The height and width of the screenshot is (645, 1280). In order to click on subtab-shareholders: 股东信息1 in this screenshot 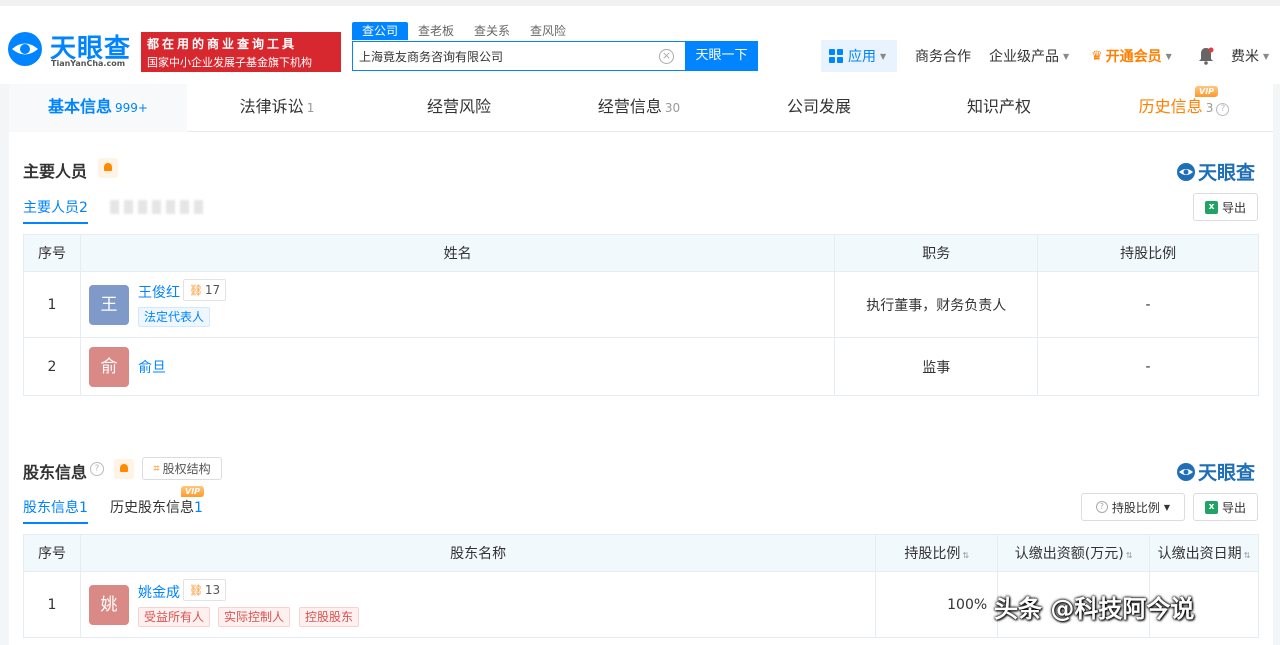, I will do `click(55, 510)`.